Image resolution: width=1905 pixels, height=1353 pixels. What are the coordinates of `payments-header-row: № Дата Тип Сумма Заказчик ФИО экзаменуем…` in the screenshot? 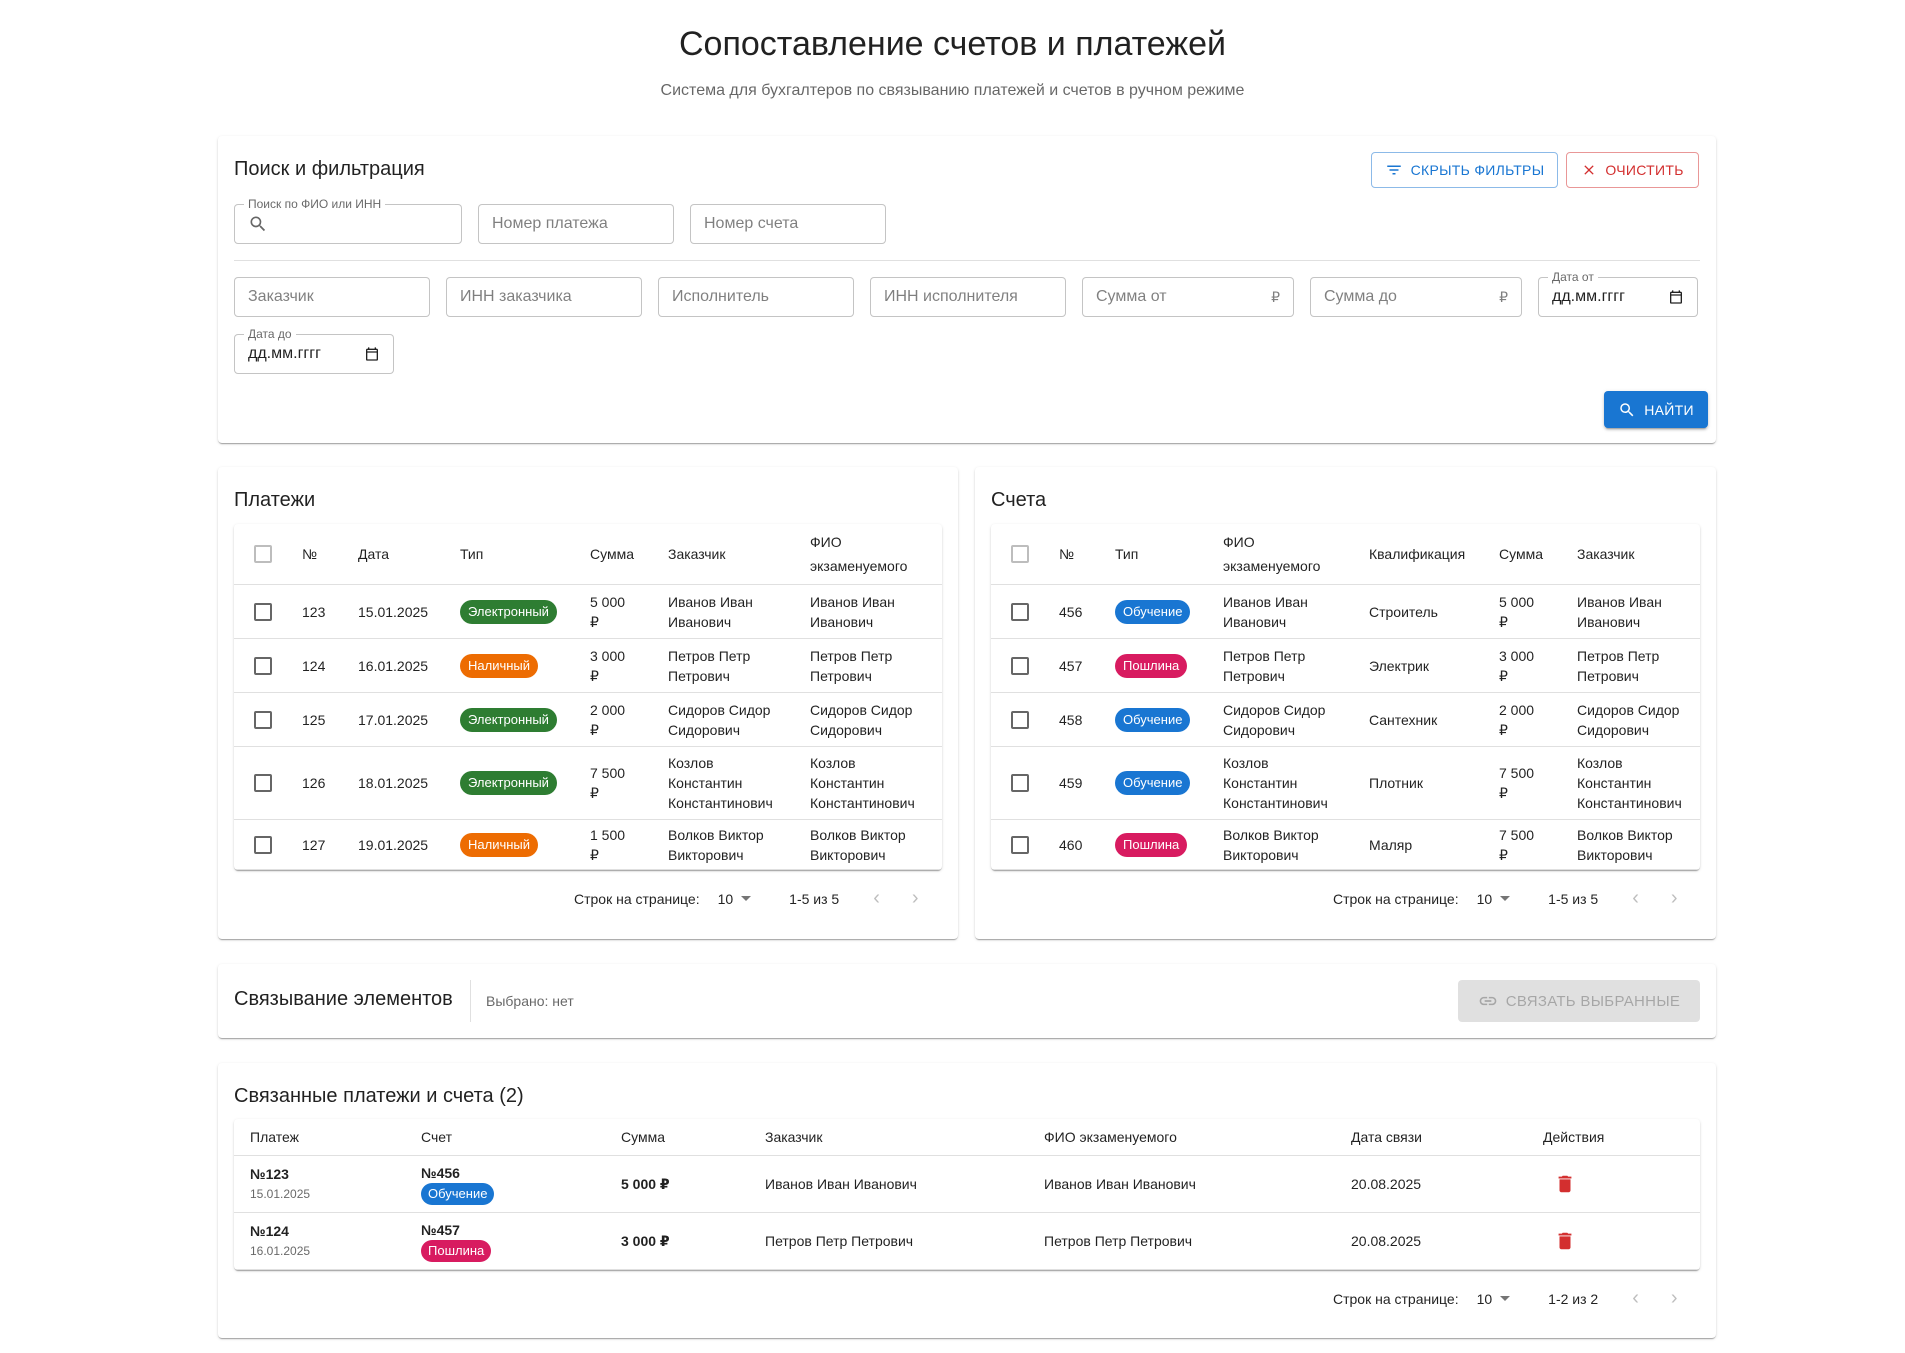 It's located at (588, 554).